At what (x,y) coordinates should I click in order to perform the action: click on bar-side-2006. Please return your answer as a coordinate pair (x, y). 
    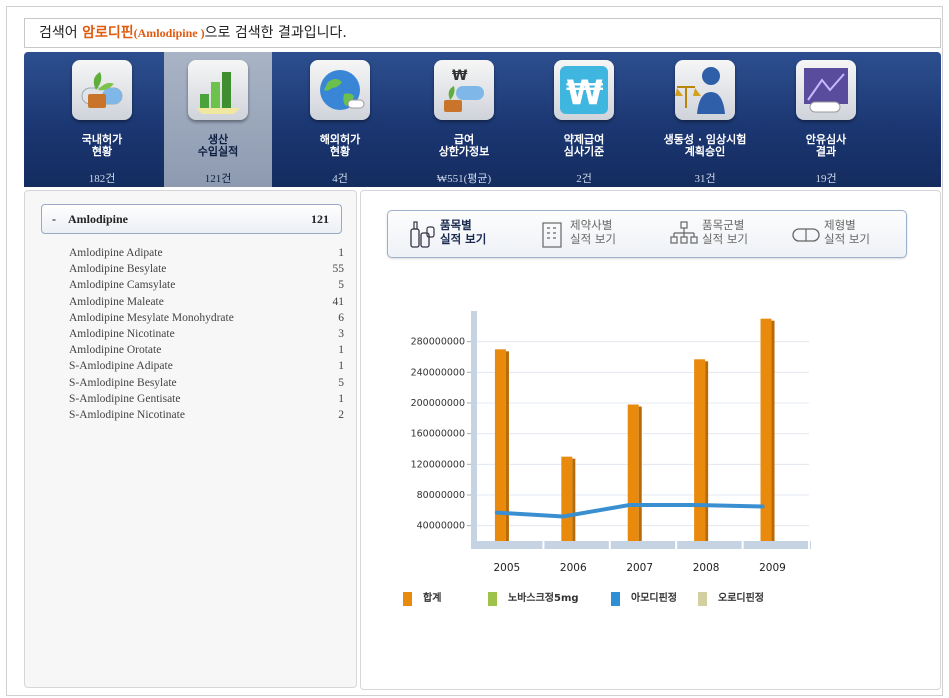
    Looking at the image, I should click on (574, 499).